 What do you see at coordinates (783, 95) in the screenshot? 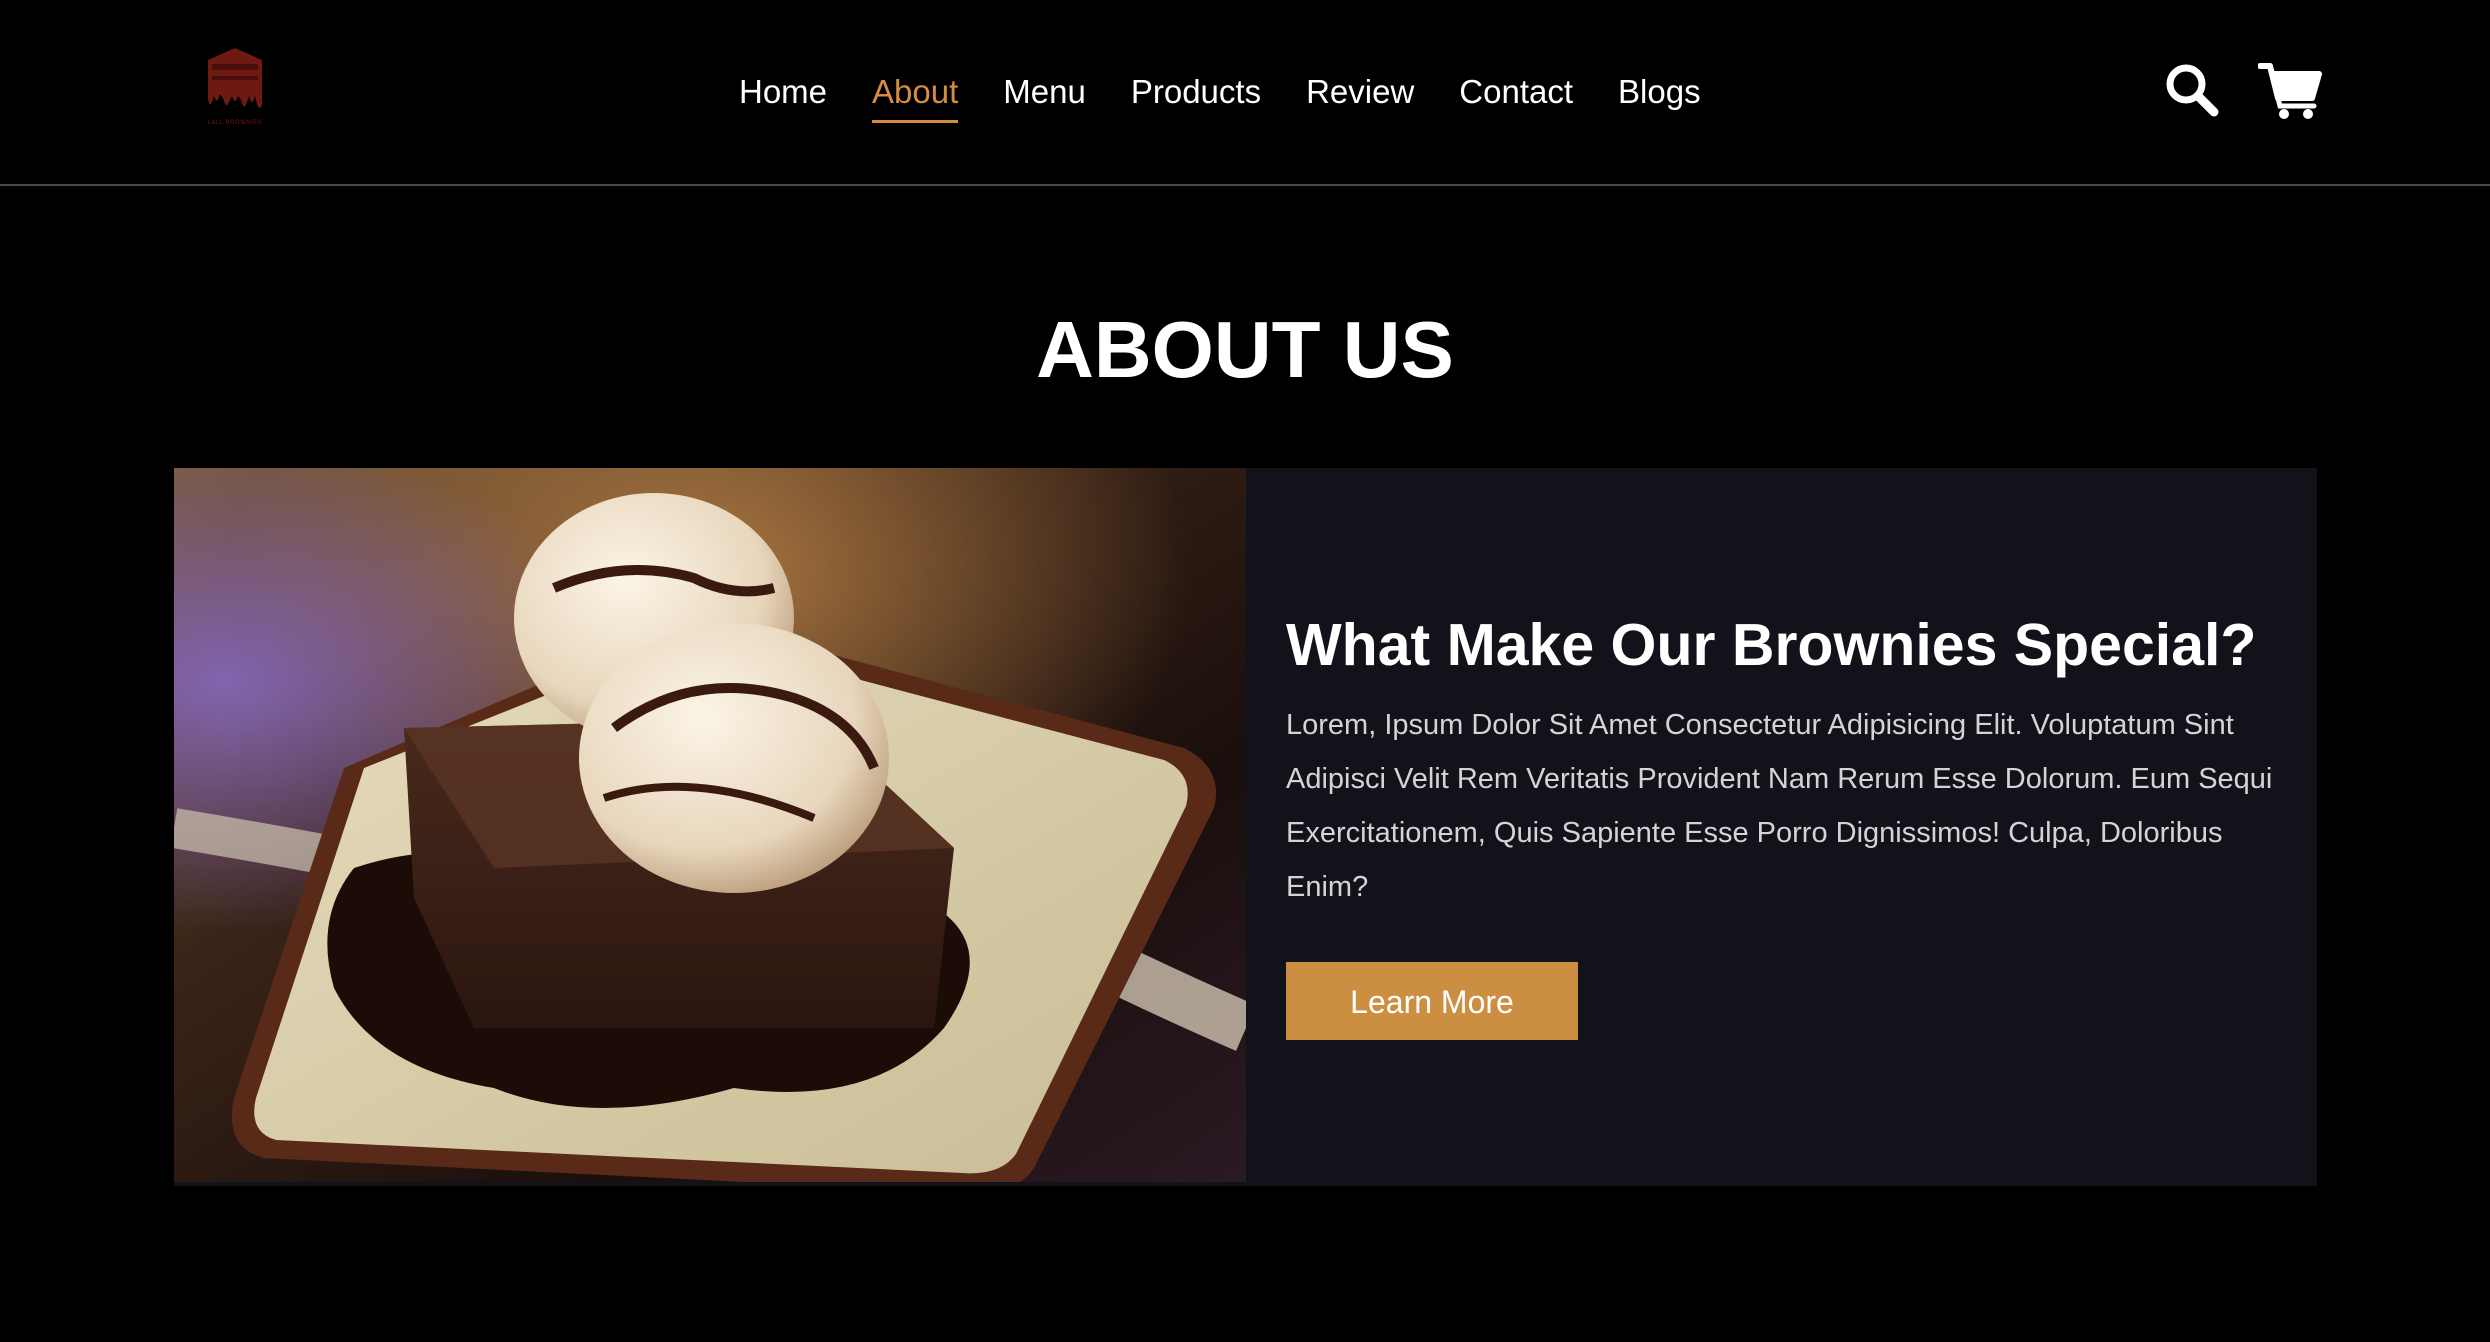
I see `nav-item-home: Home` at bounding box center [783, 95].